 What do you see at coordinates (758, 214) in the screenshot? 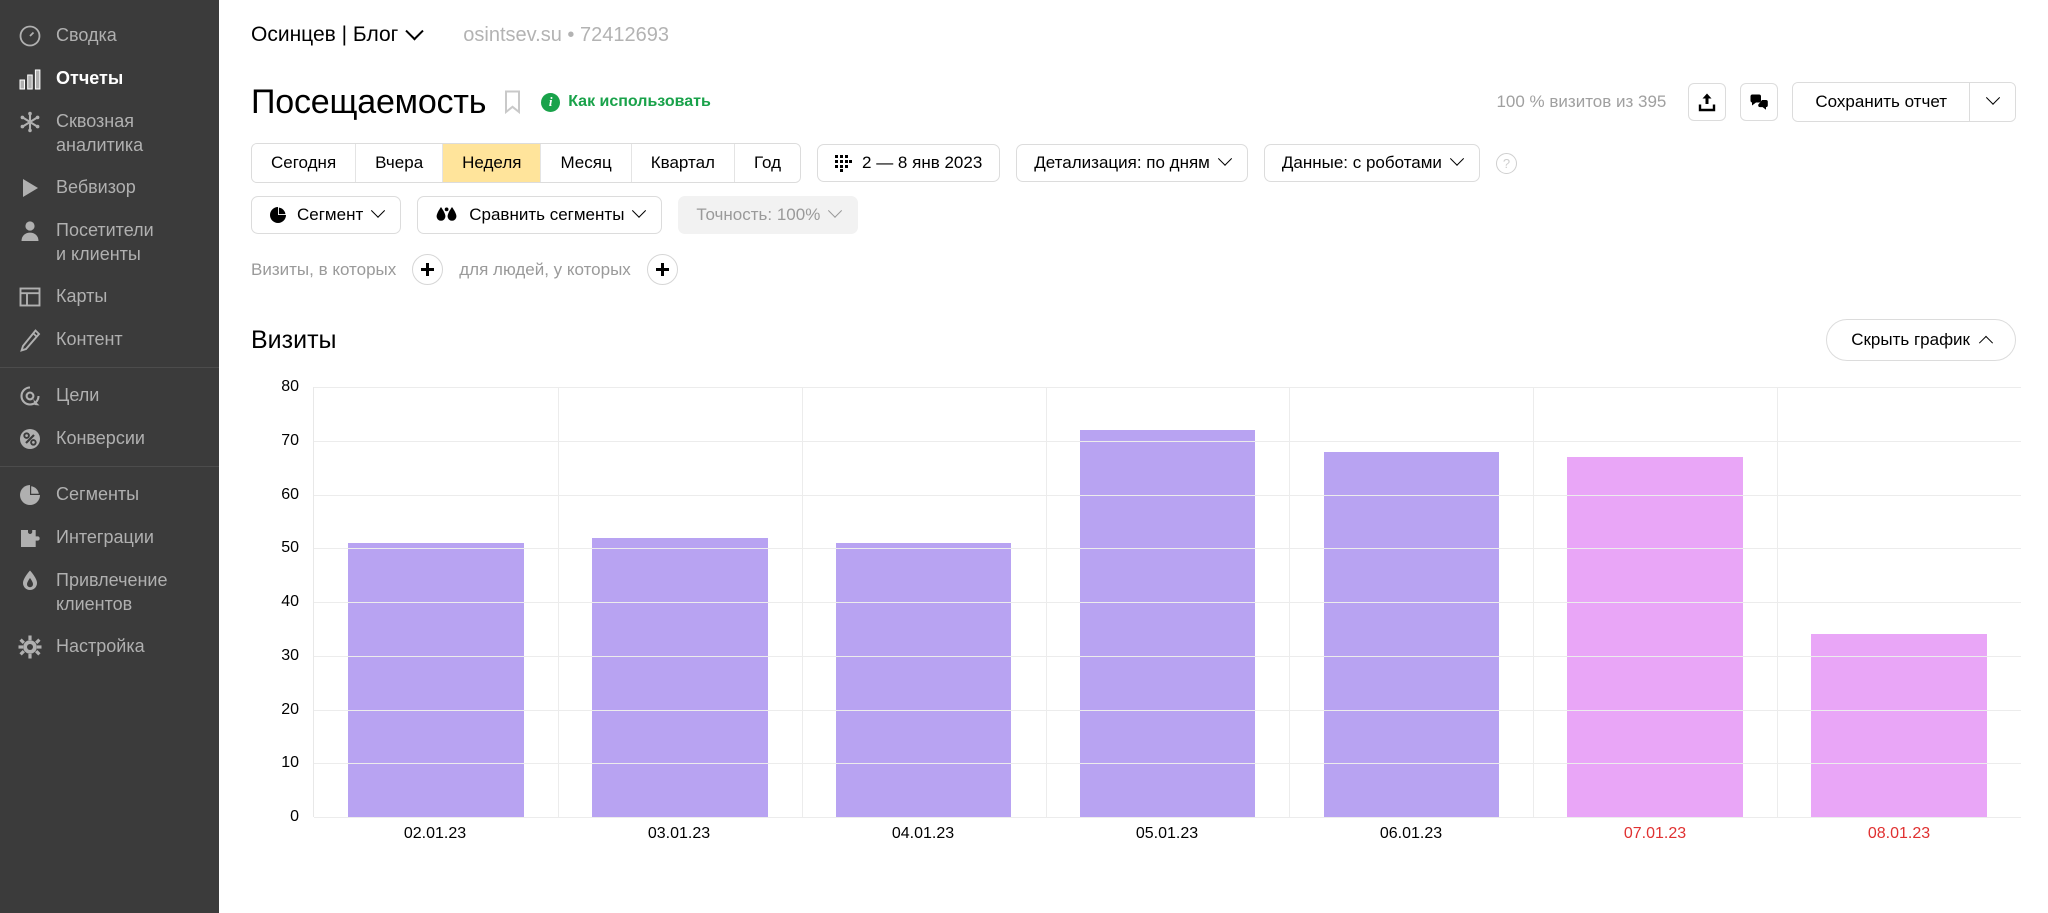
I see `accuracy-label: Точность: 100%` at bounding box center [758, 214].